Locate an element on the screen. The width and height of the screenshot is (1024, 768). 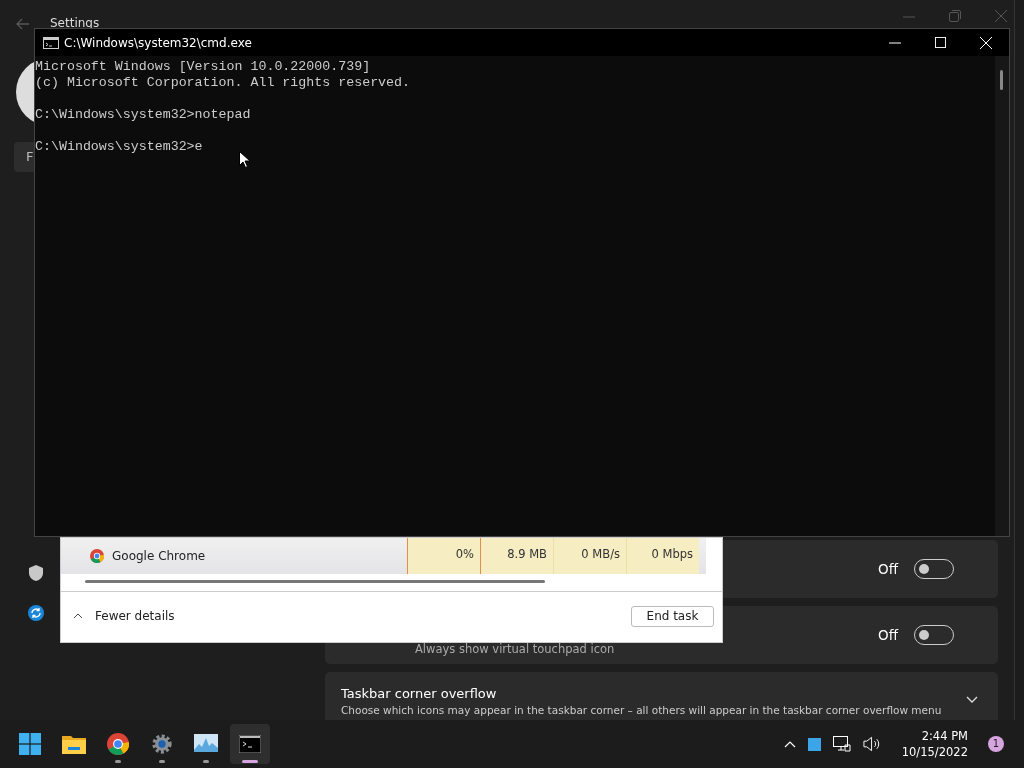
sync-icon is located at coordinates (36, 613).